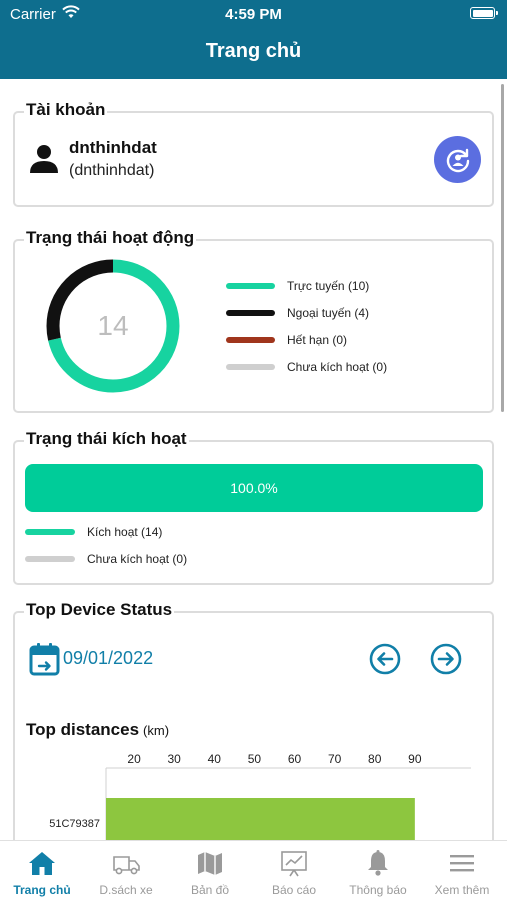  What do you see at coordinates (375, 759) in the screenshot?
I see `x-tick-label: 80` at bounding box center [375, 759].